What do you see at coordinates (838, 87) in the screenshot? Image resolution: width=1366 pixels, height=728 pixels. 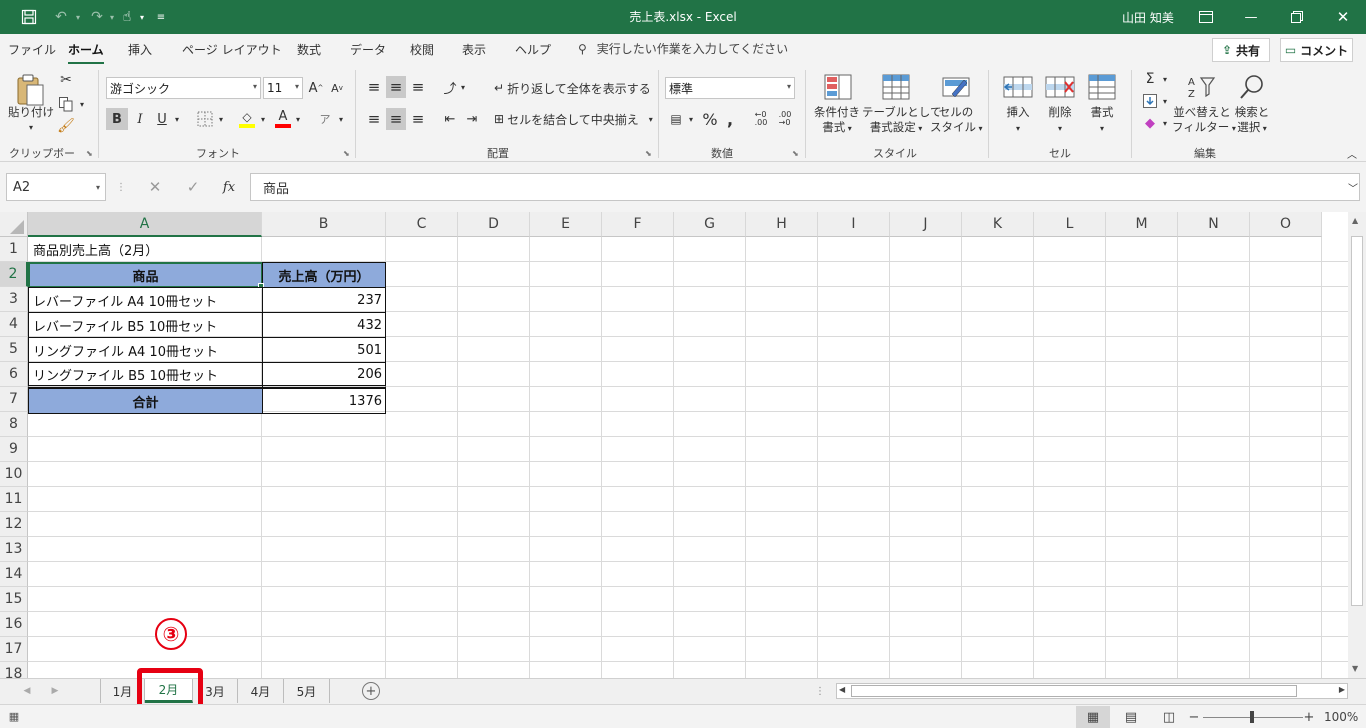 I see `conditional-formatting-icon` at bounding box center [838, 87].